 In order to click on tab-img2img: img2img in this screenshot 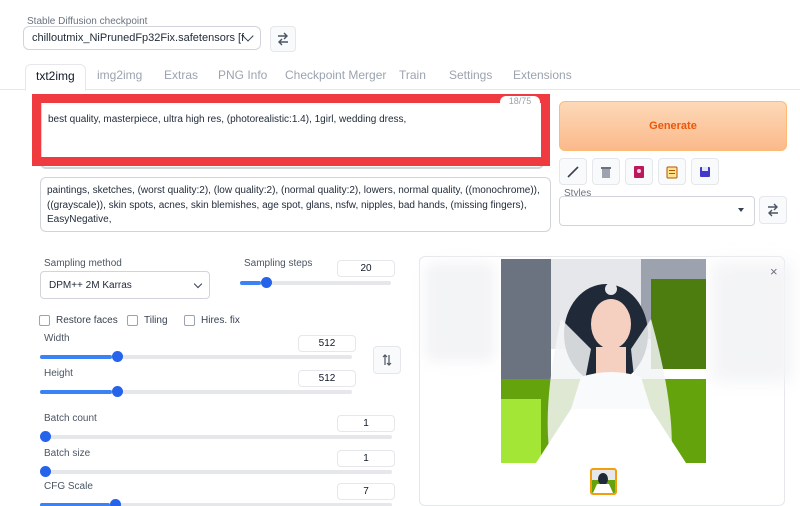, I will do `click(119, 75)`.